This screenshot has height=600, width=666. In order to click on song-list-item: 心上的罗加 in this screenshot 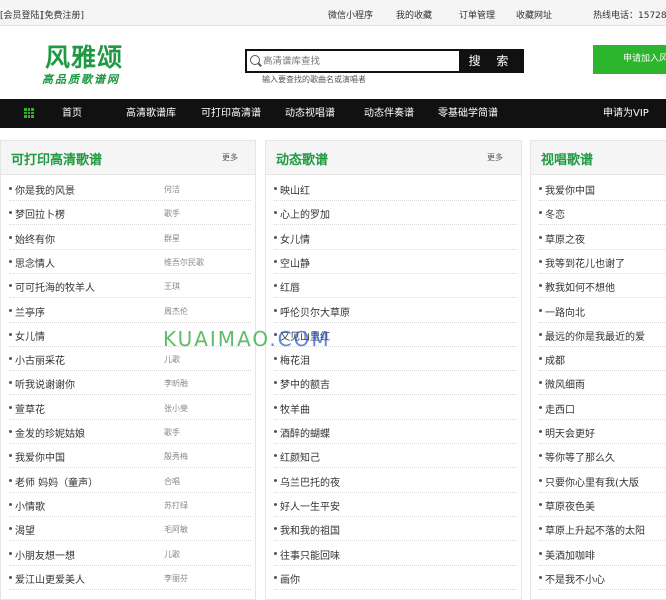, I will do `click(395, 213)`.